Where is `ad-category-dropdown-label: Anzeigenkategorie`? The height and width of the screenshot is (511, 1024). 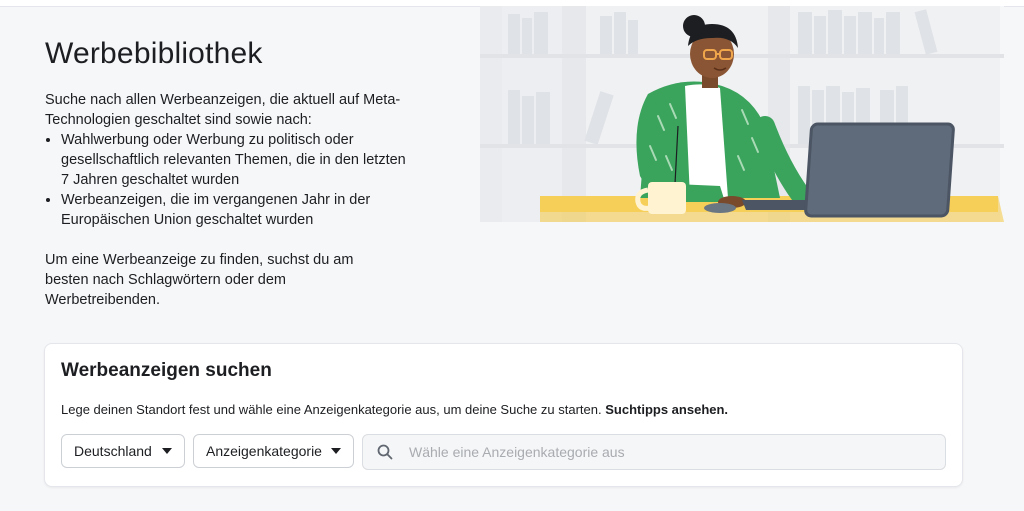
ad-category-dropdown-label: Anzeigenkategorie is located at coordinates (264, 451).